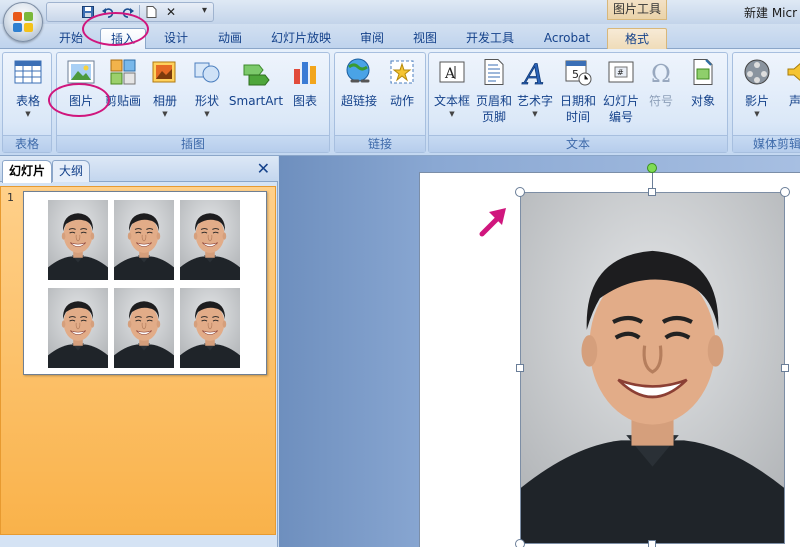 The height and width of the screenshot is (547, 800). I want to click on table-button: 表格 ▼, so click(28, 88).